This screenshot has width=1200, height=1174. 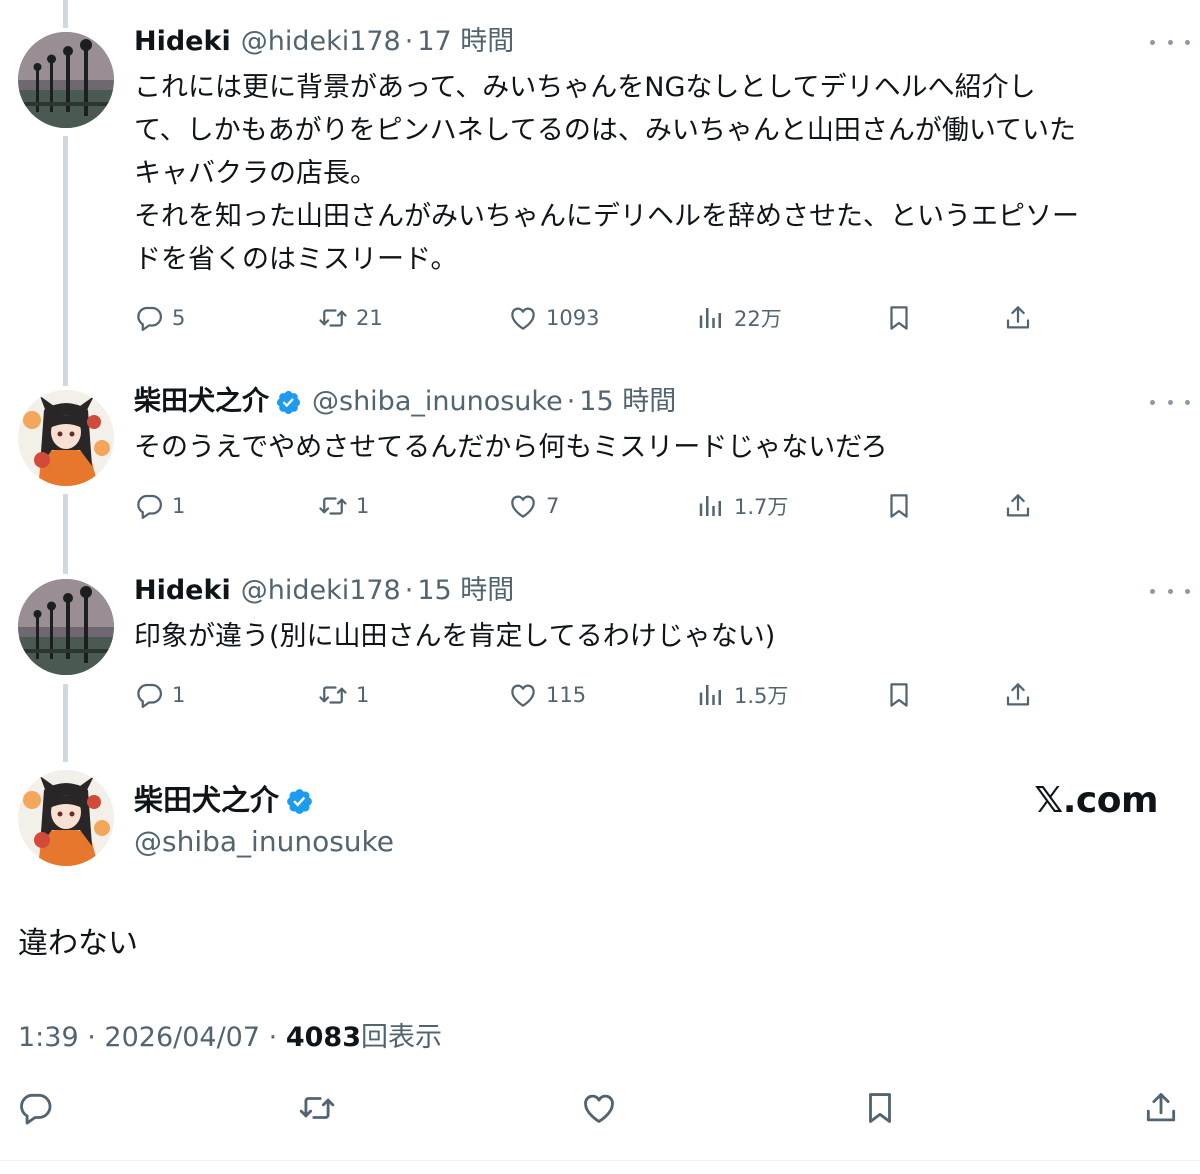 I want to click on main-tweet-text: 違わない, so click(x=78, y=943).